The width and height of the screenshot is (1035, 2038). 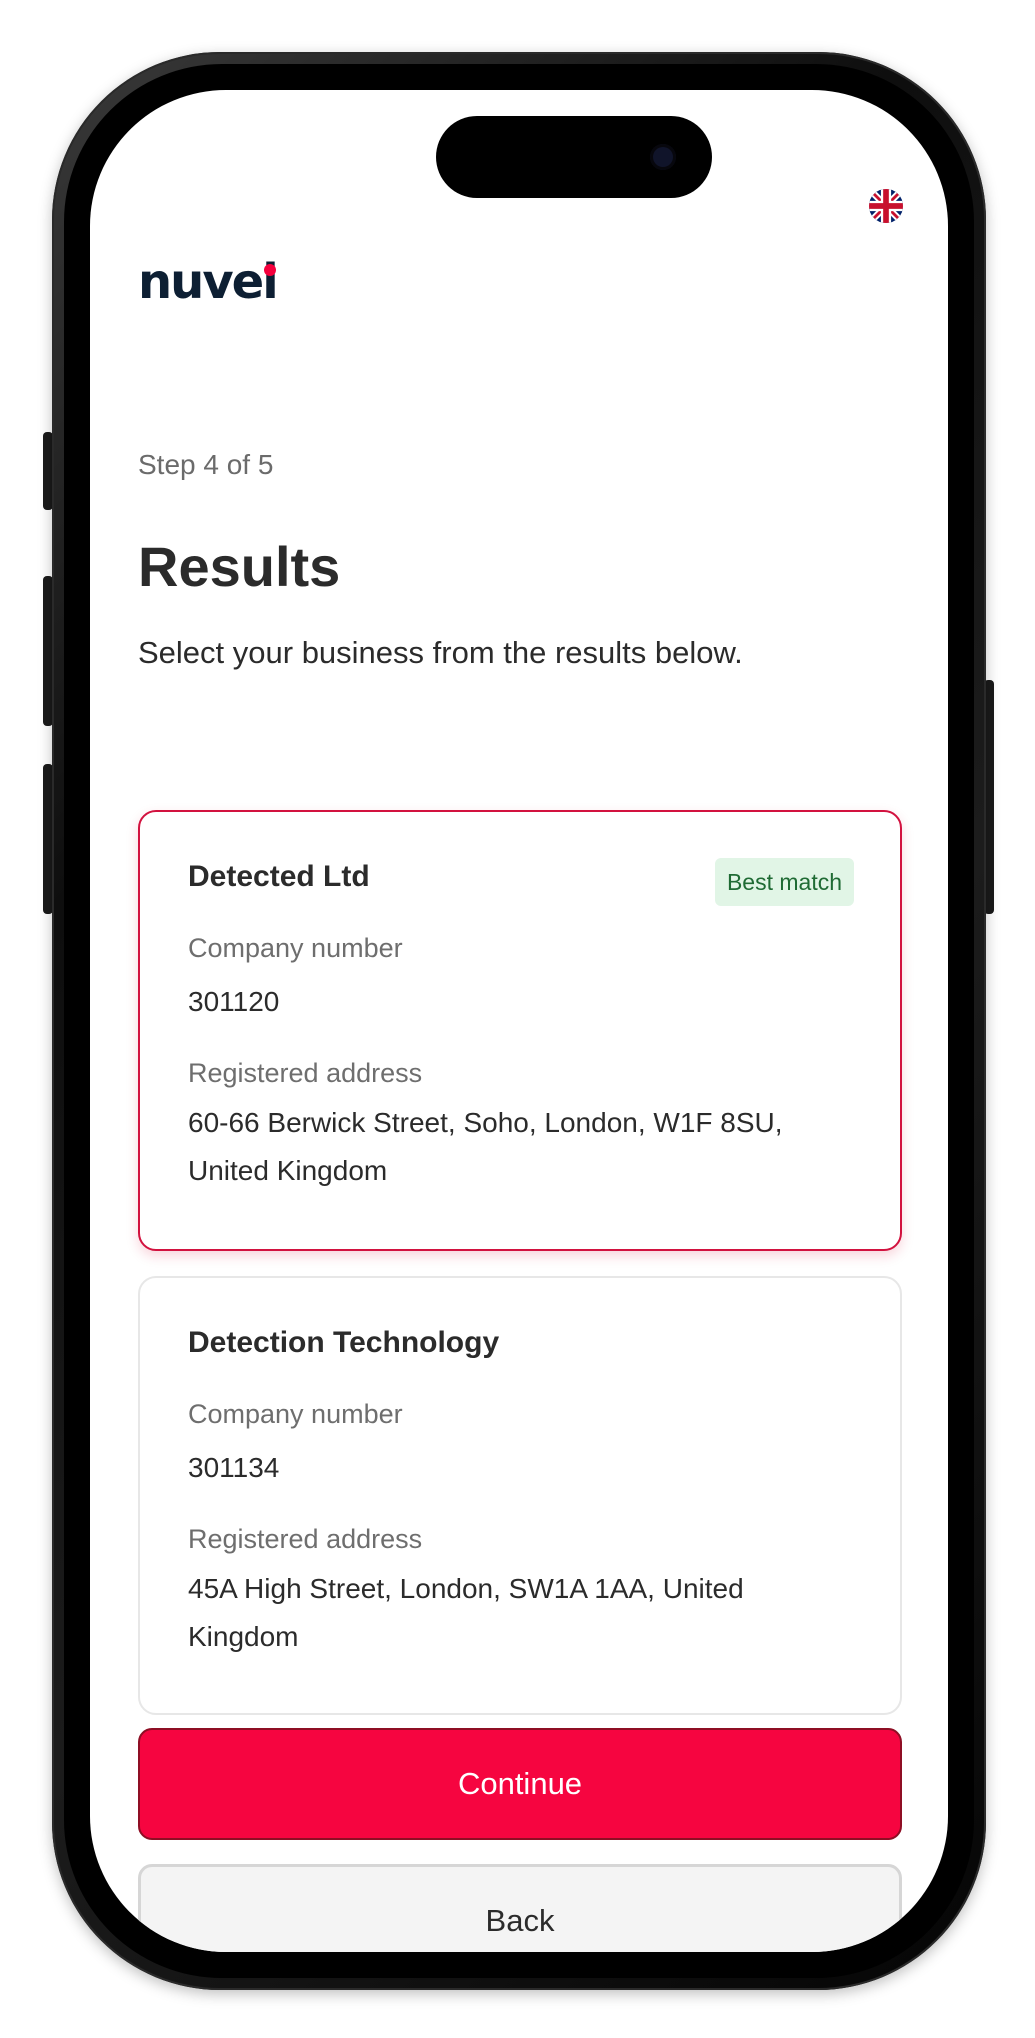 I want to click on step-indicator: Step 4 of 5, so click(x=206, y=464).